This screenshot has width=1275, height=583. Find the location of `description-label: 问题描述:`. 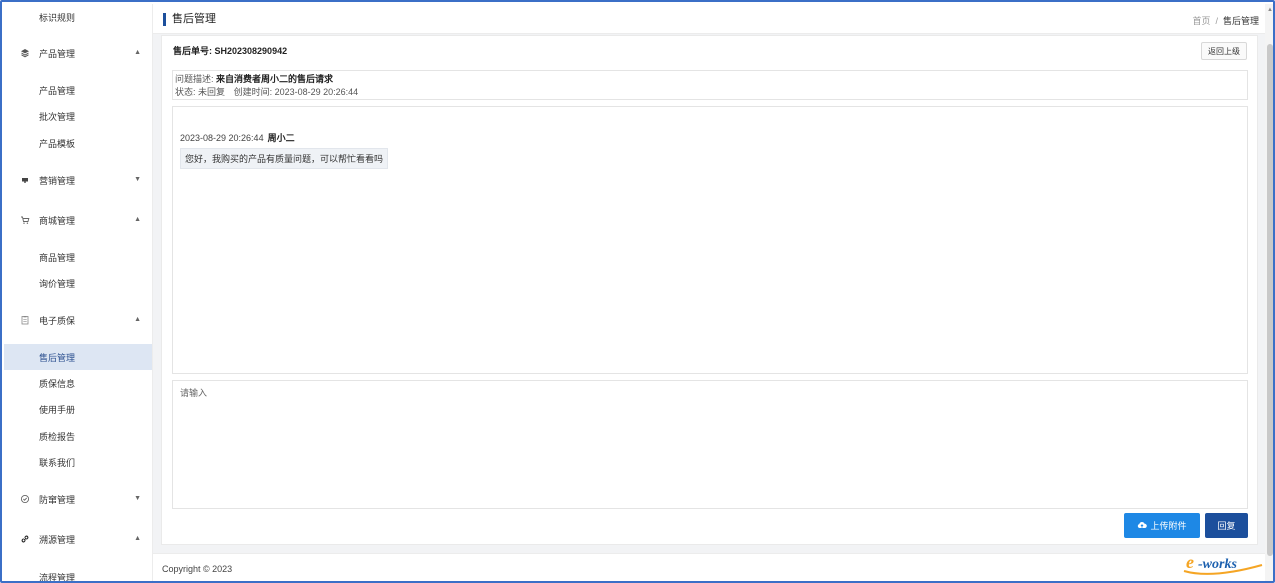

description-label: 问题描述: is located at coordinates (194, 79).